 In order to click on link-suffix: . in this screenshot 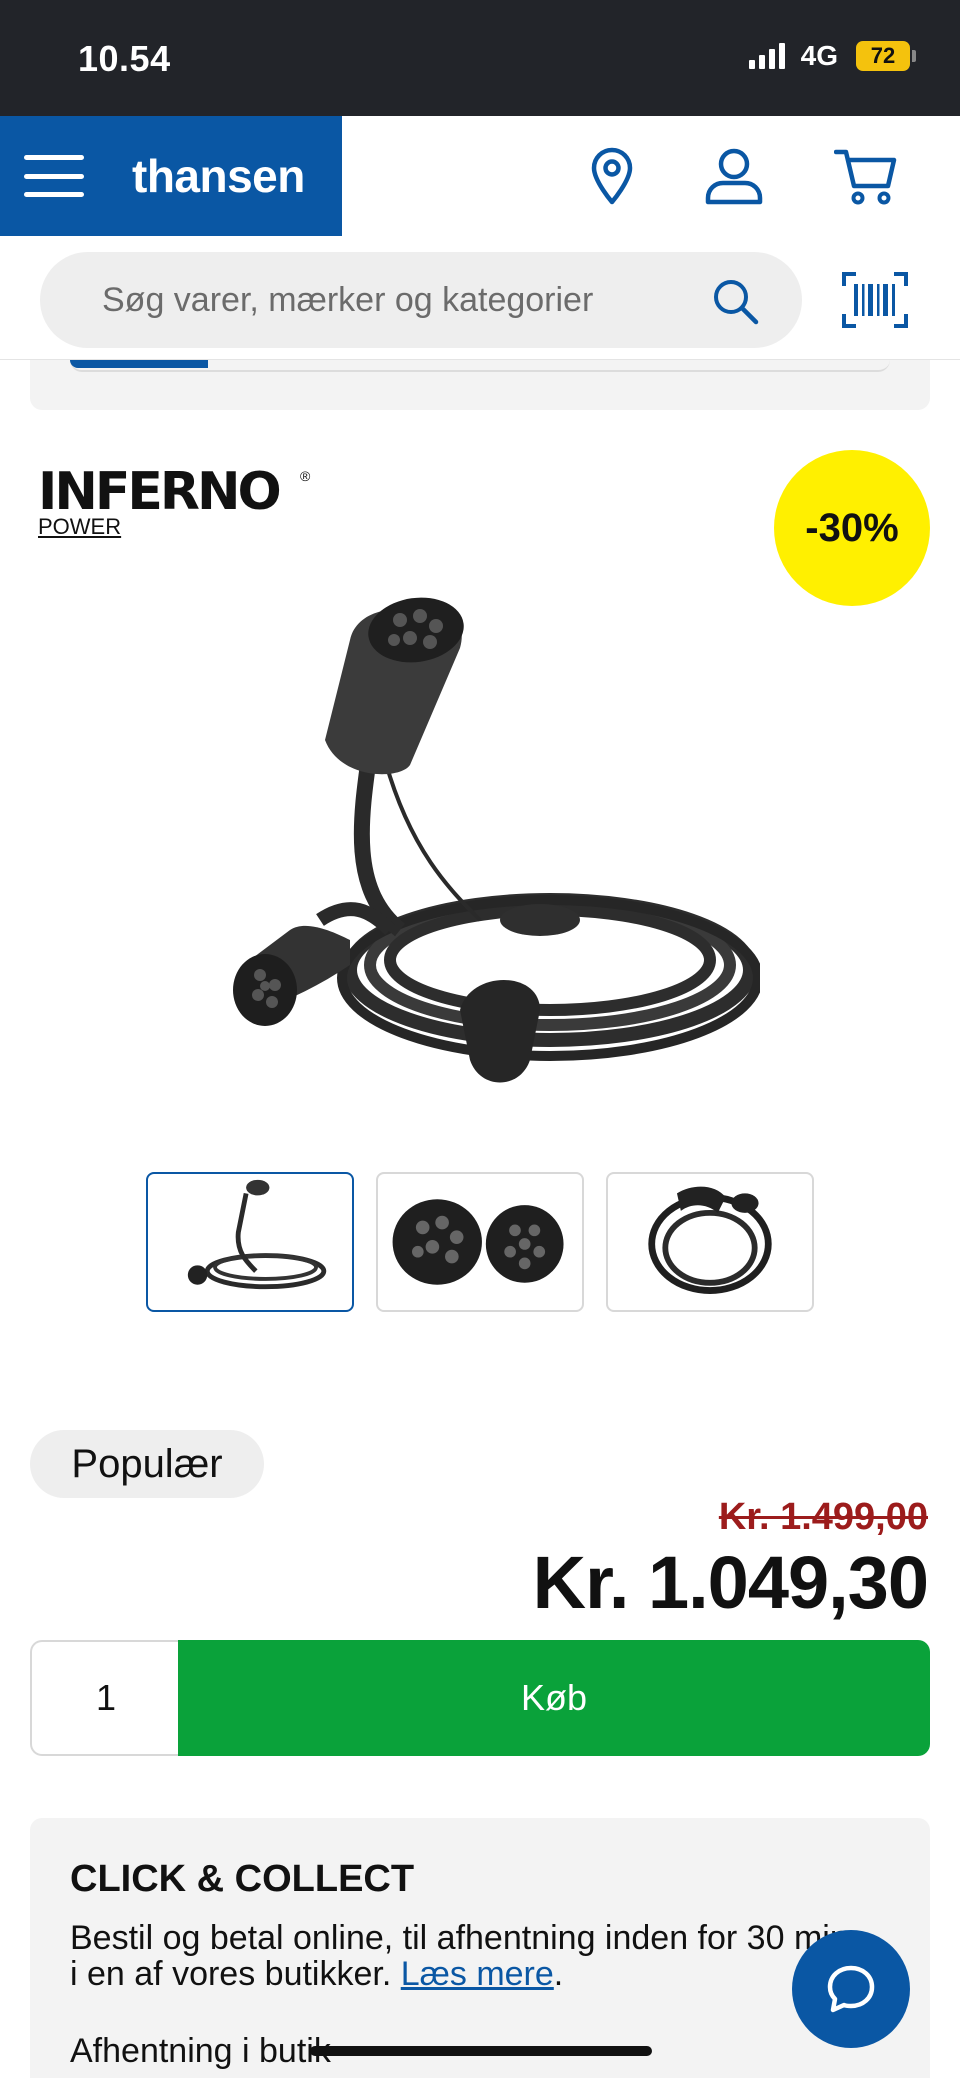, I will do `click(558, 1974)`.